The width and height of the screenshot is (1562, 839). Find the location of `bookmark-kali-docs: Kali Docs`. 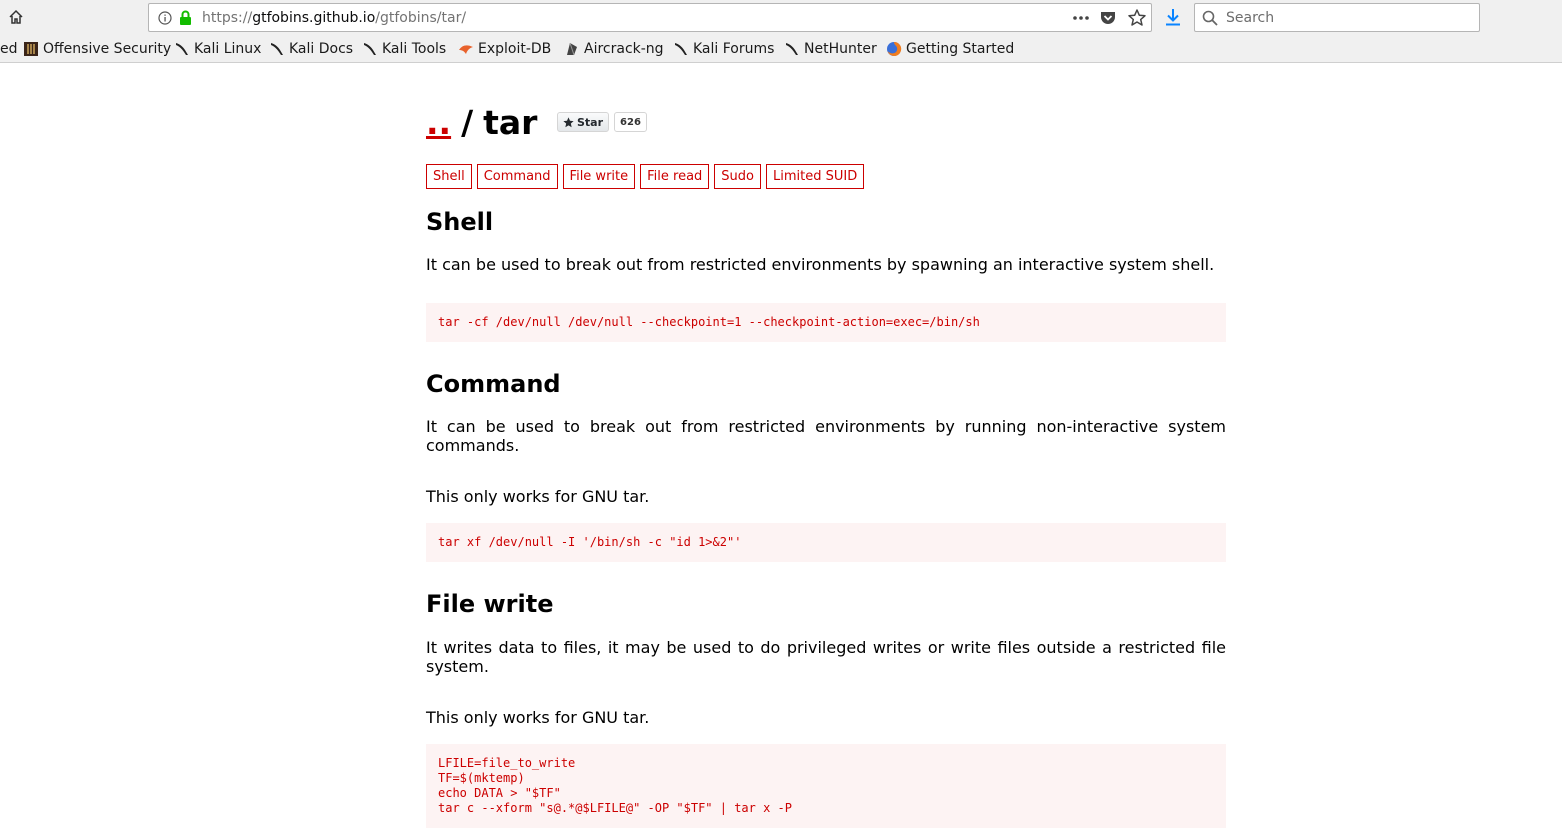

bookmark-kali-docs: Kali Docs is located at coordinates (311, 49).